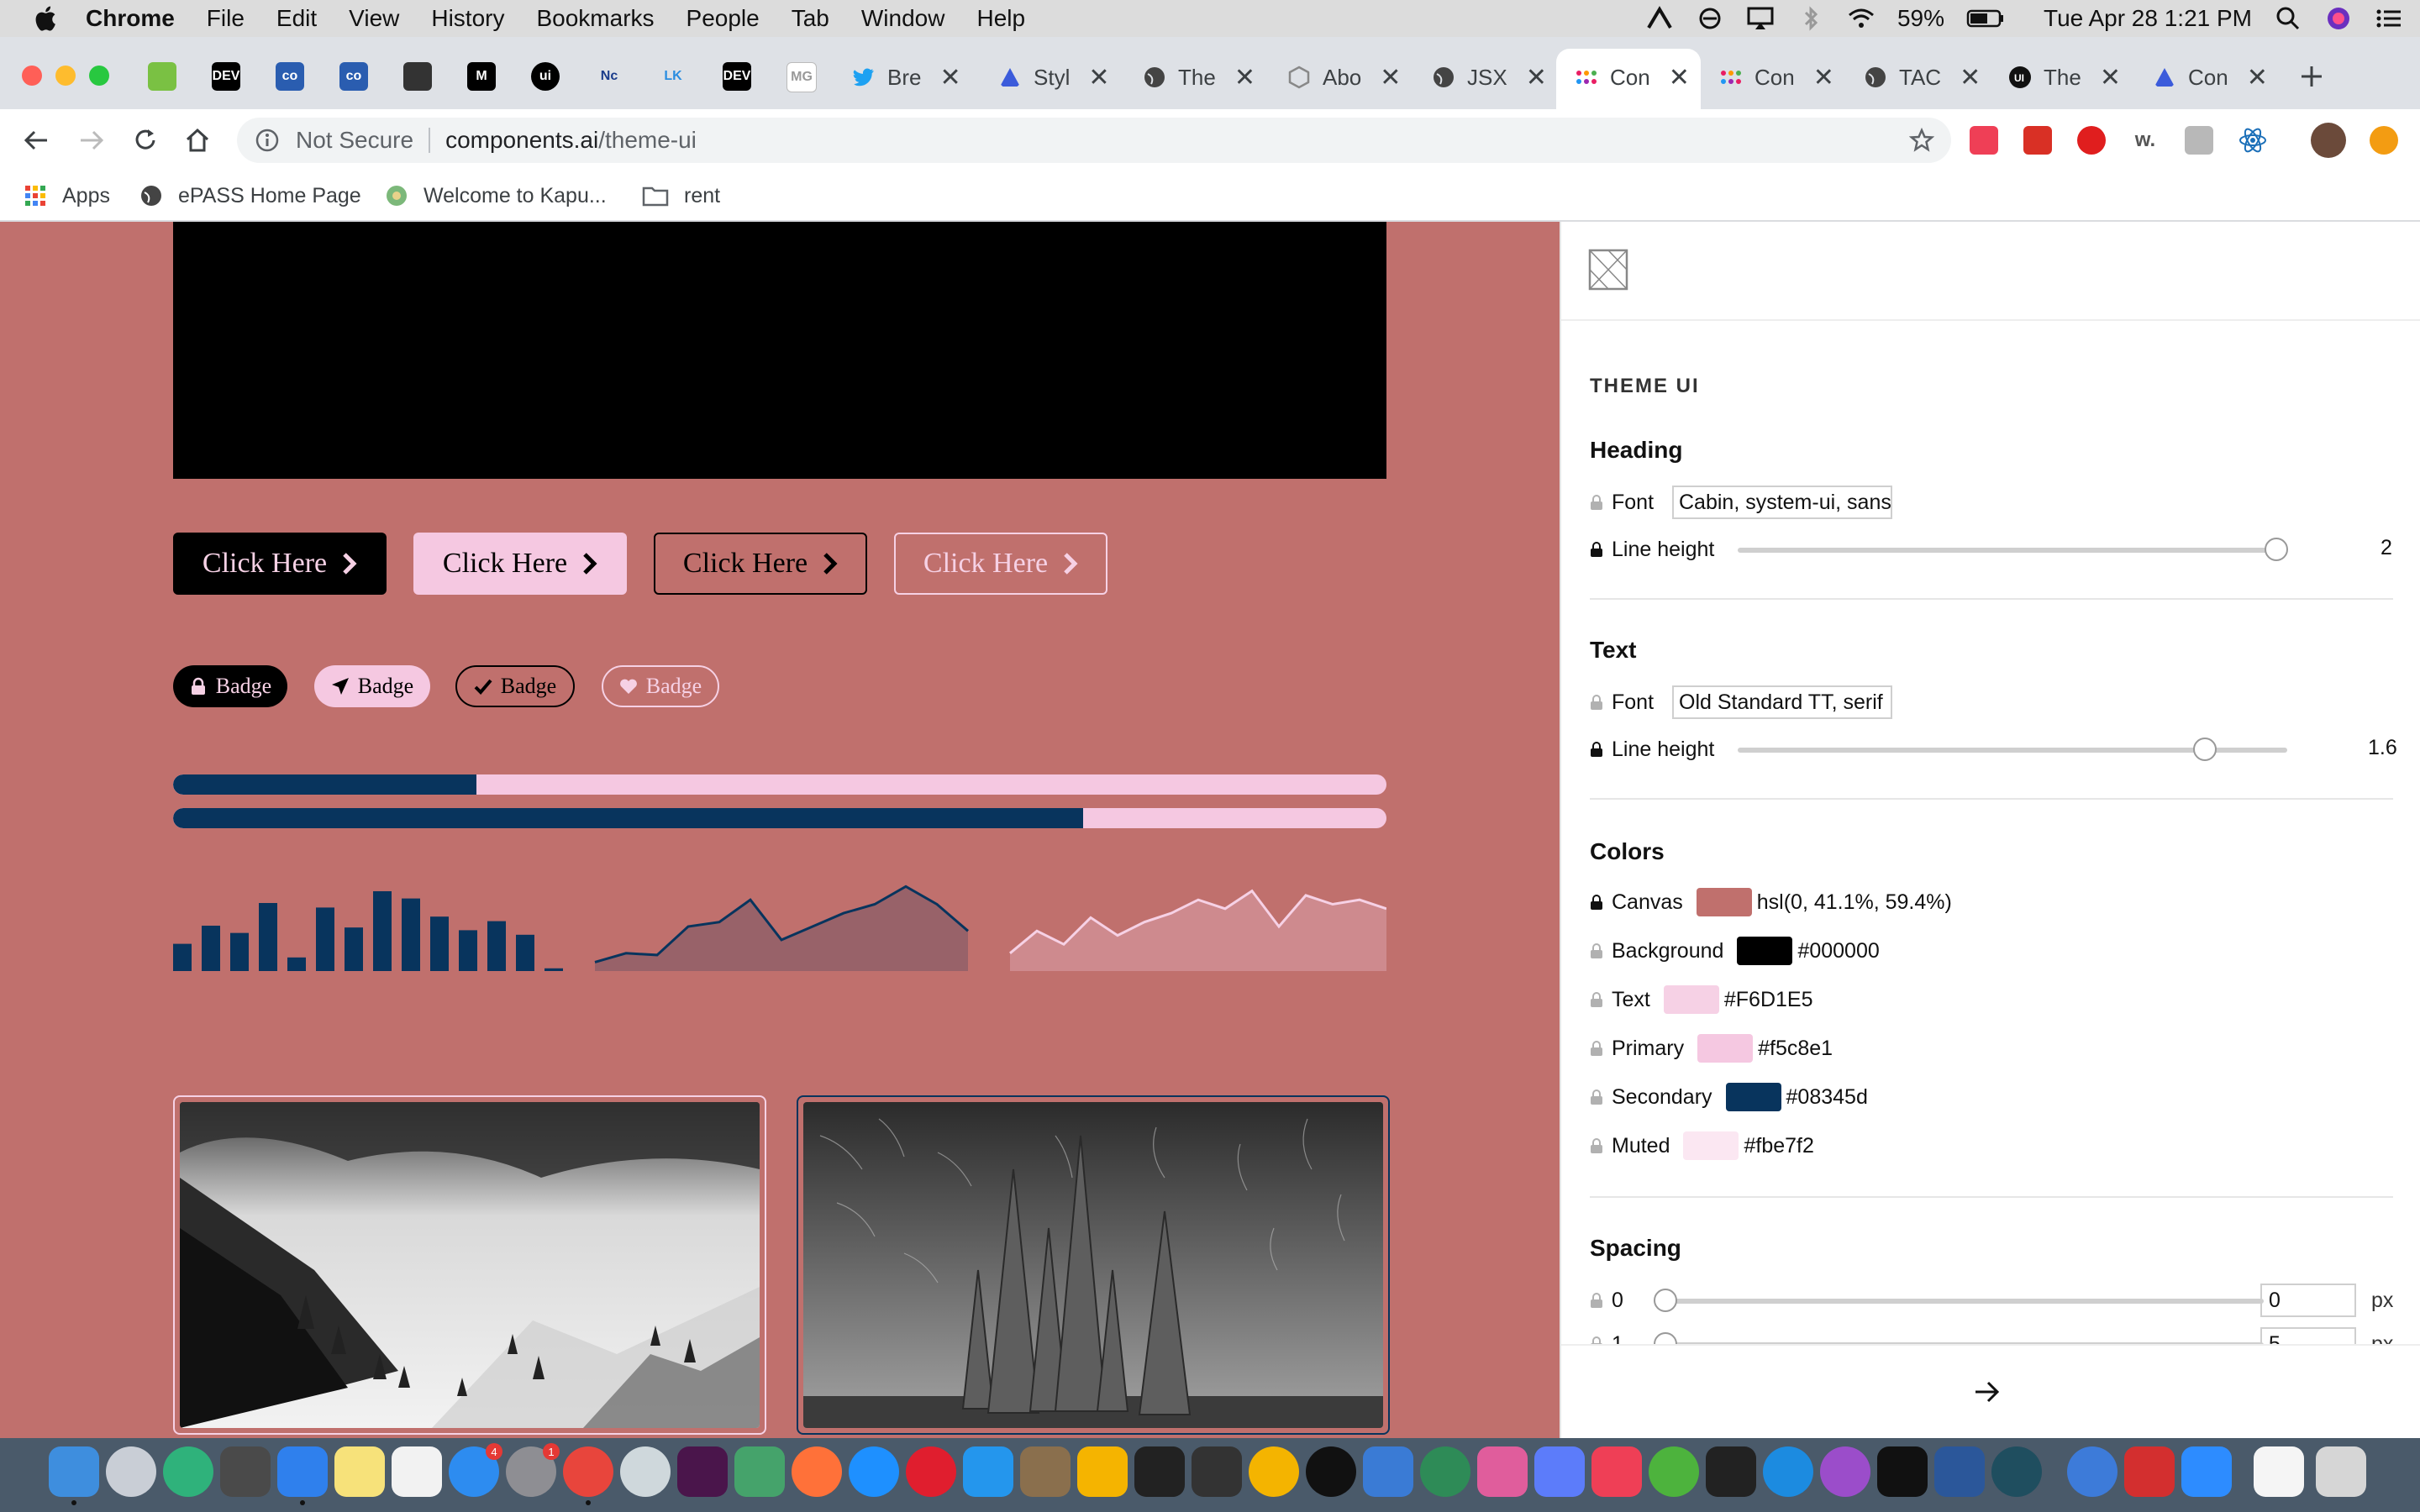 The width and height of the screenshot is (2420, 1512). What do you see at coordinates (1862, 18) in the screenshot?
I see `wifi-icon` at bounding box center [1862, 18].